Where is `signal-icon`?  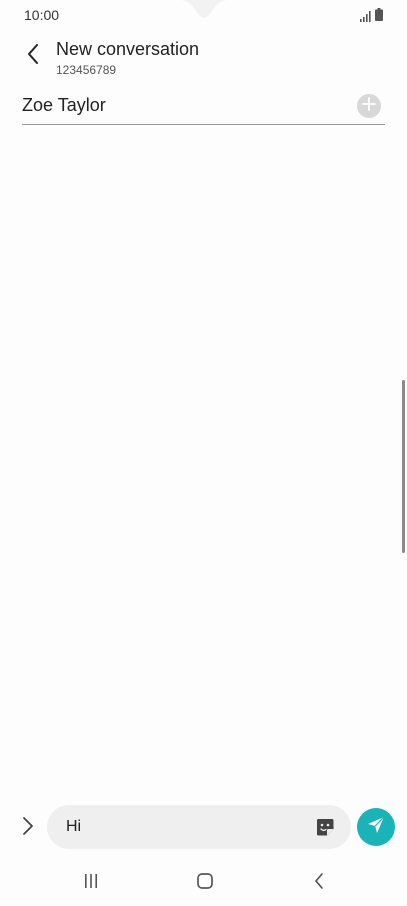
signal-icon is located at coordinates (366, 18).